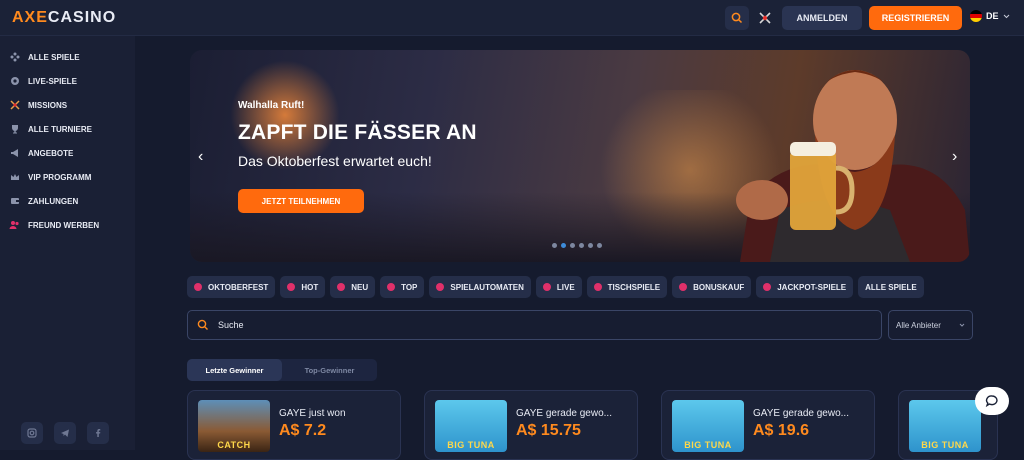  What do you see at coordinates (781, 430) in the screenshot?
I see `winner-amount: A$ 19.6` at bounding box center [781, 430].